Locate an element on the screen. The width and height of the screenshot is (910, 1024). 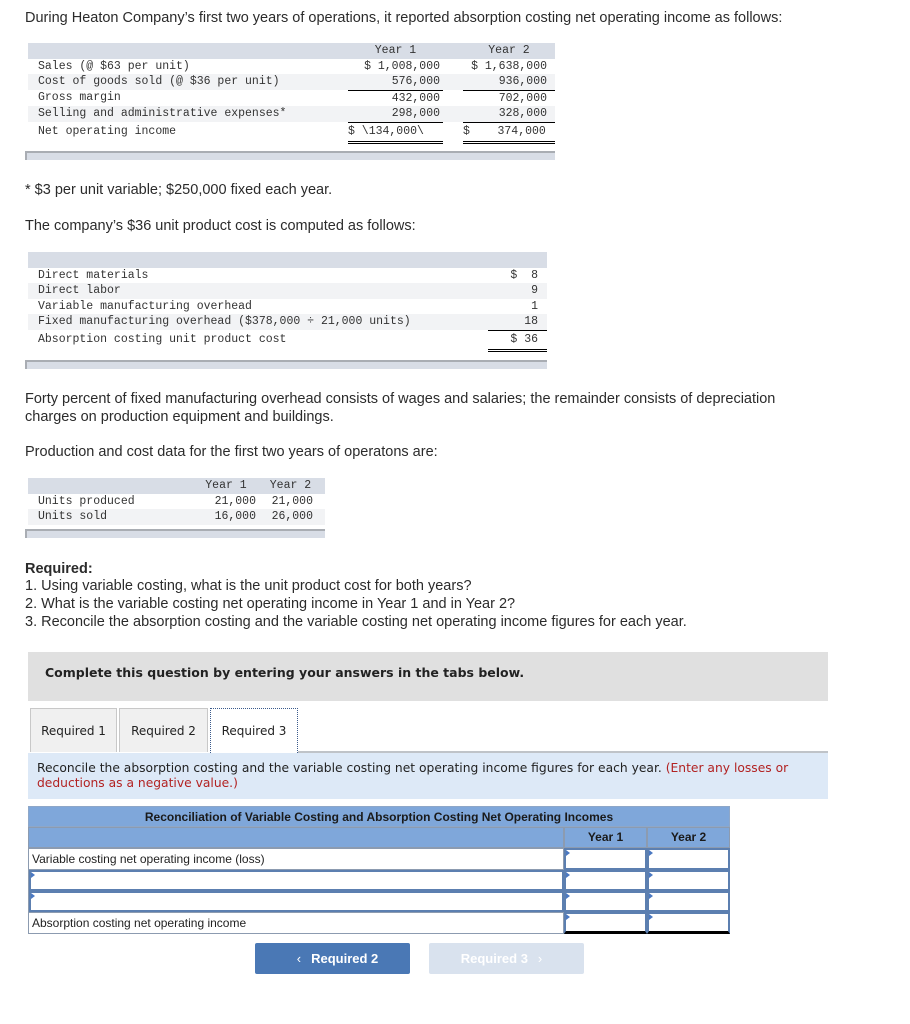
value-year-2: $ 374,000 is located at coordinates (509, 133).